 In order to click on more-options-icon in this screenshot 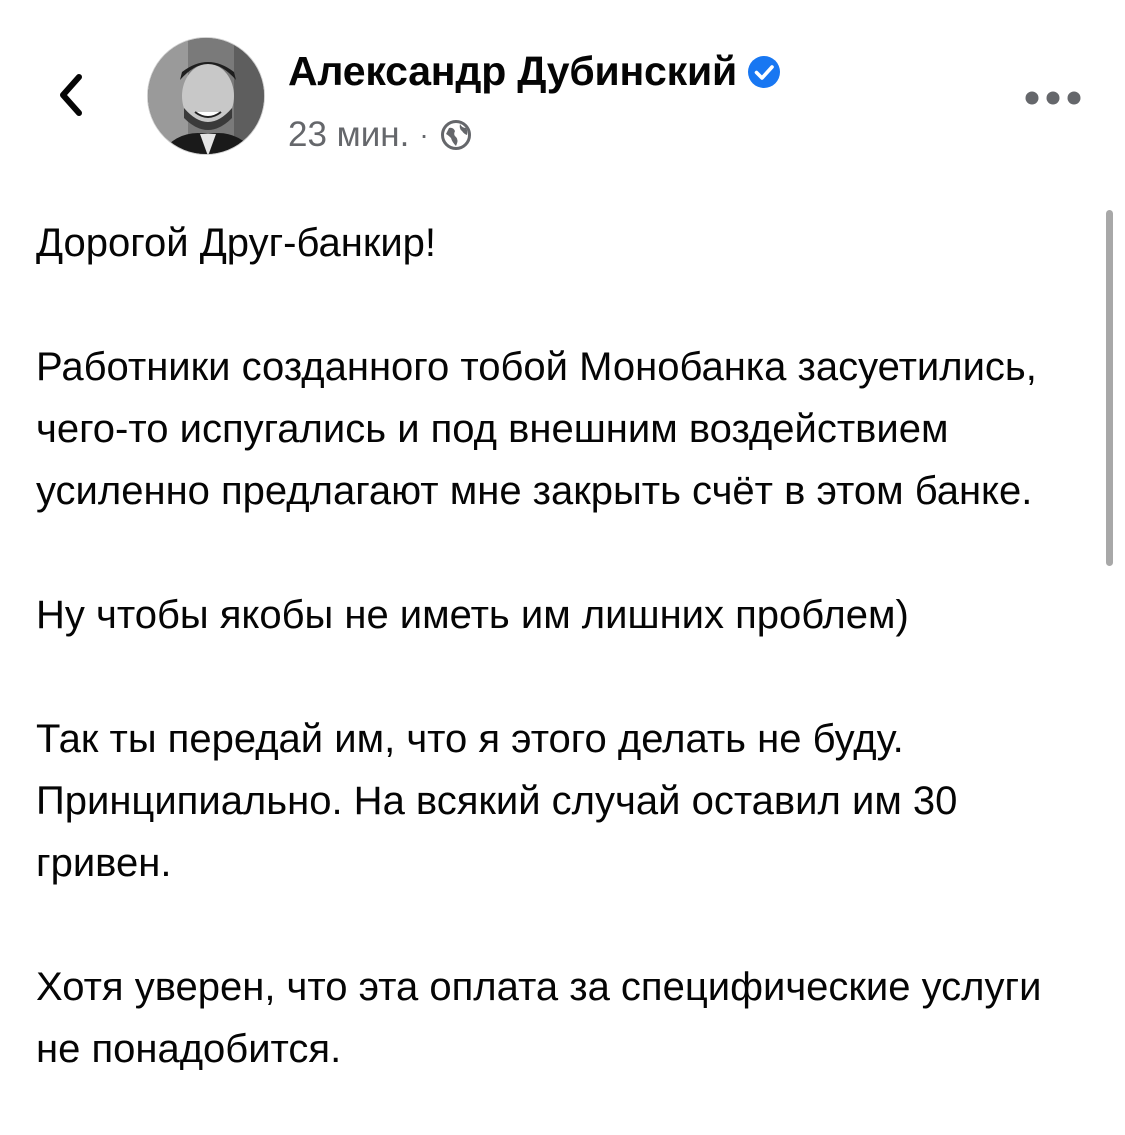, I will do `click(1053, 98)`.